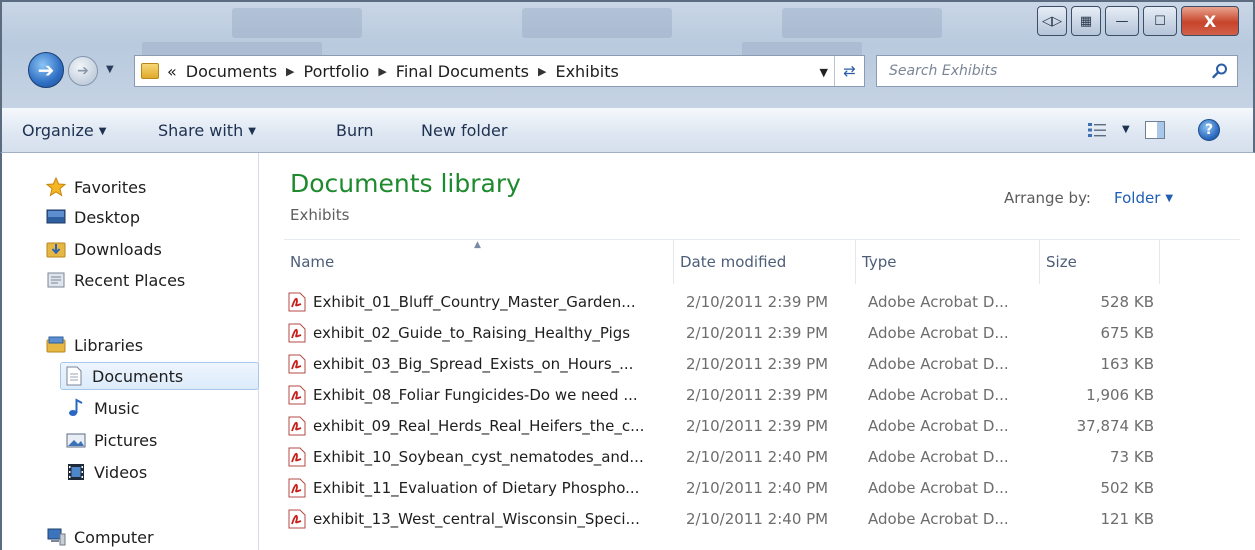  I want to click on breadcrumb-portfolio: Portfolio, so click(337, 71).